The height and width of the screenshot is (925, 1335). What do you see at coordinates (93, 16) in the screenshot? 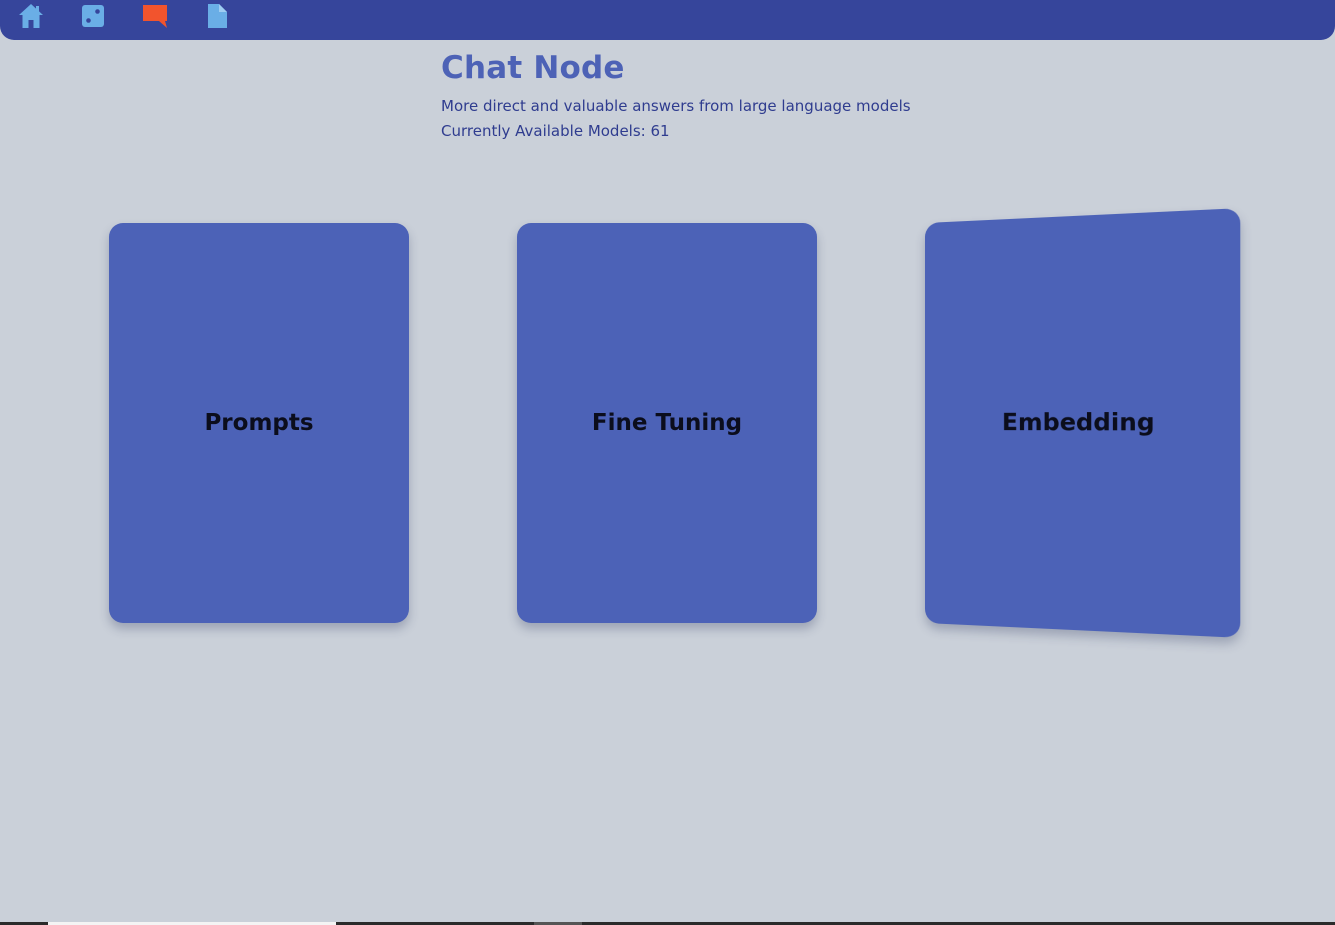
I see `dice-icon` at bounding box center [93, 16].